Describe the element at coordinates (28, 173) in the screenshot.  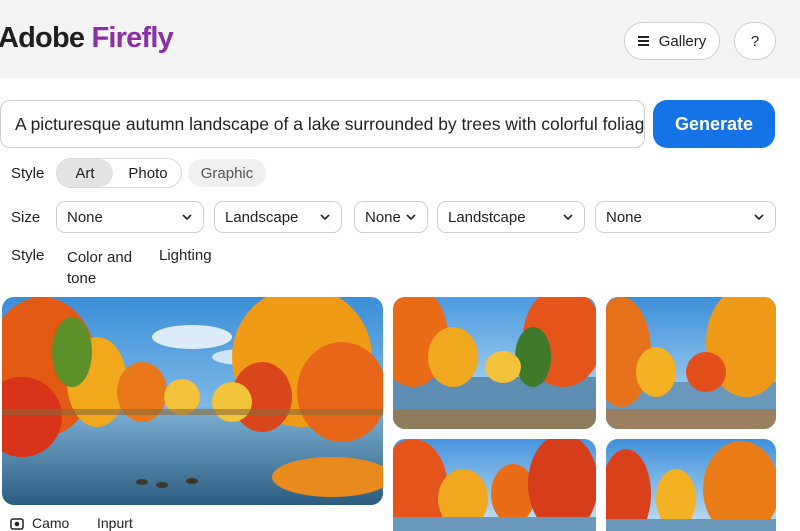
I see `style-label: Style` at that location.